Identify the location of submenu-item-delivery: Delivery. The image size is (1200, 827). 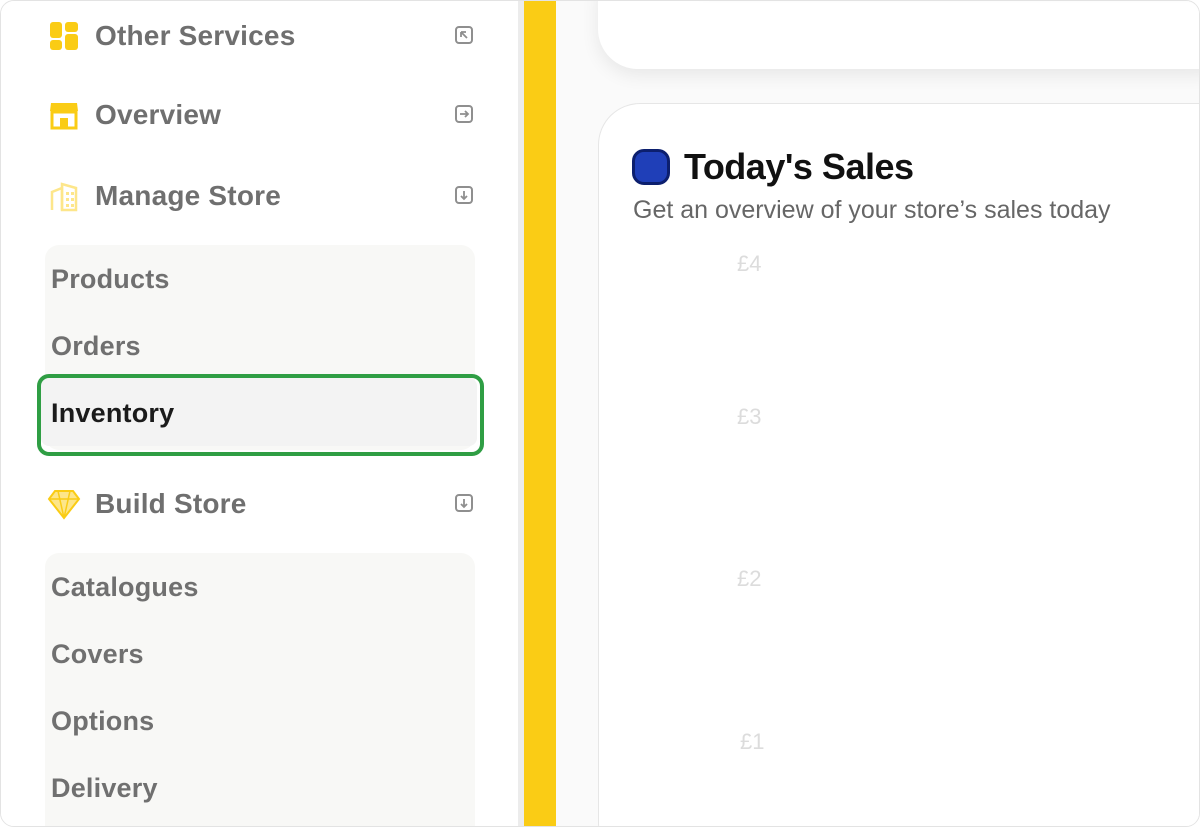
(104, 788).